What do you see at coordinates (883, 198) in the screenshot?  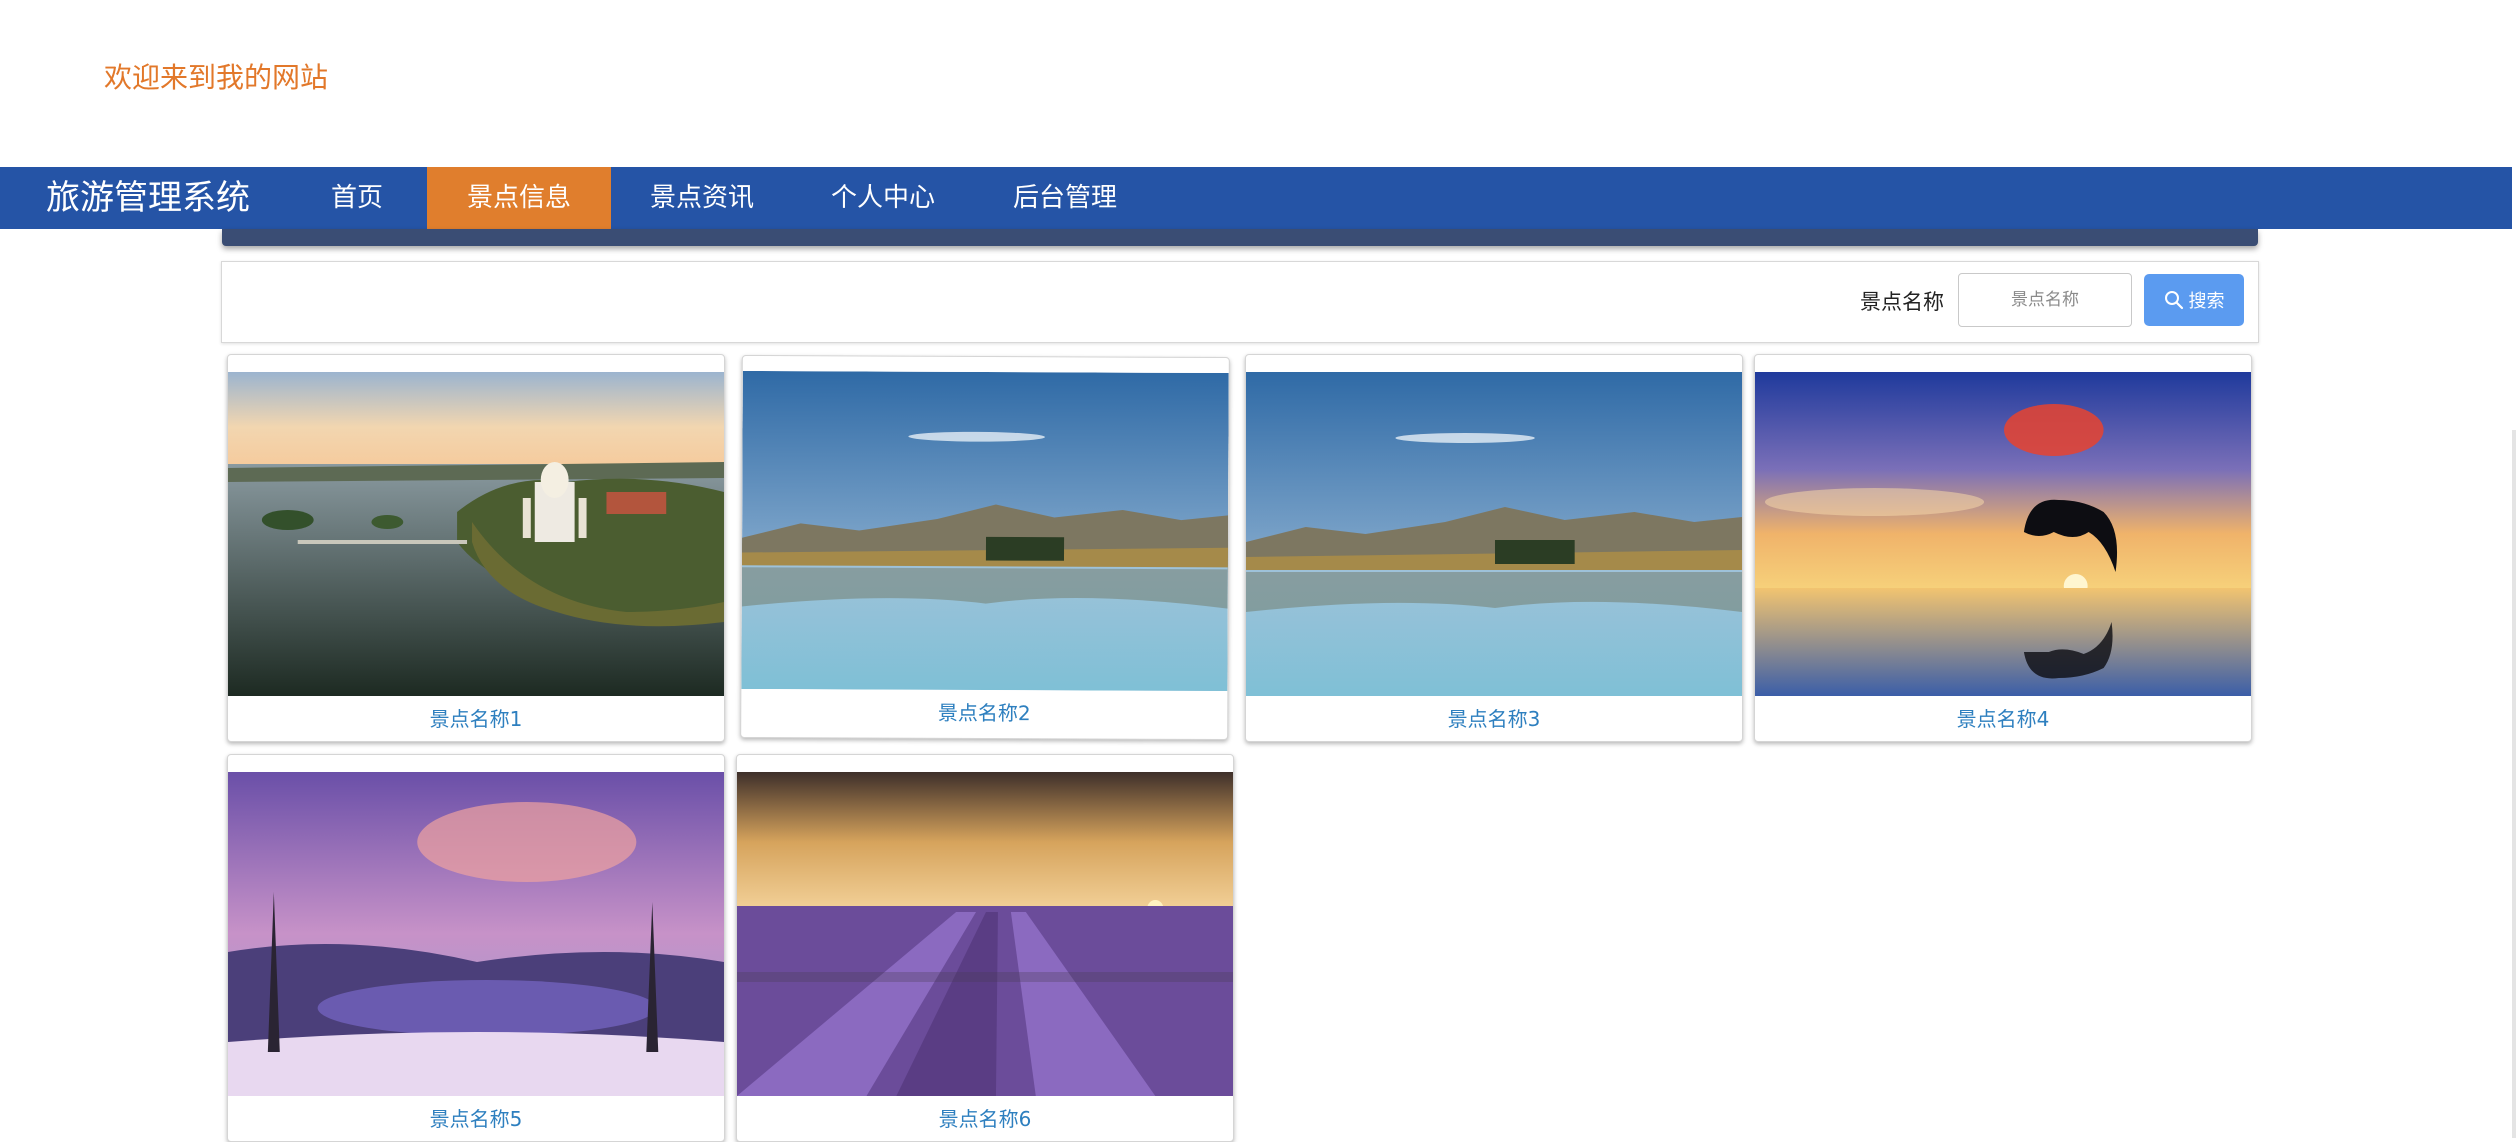 I see `nav-personal-center: 个人中心` at bounding box center [883, 198].